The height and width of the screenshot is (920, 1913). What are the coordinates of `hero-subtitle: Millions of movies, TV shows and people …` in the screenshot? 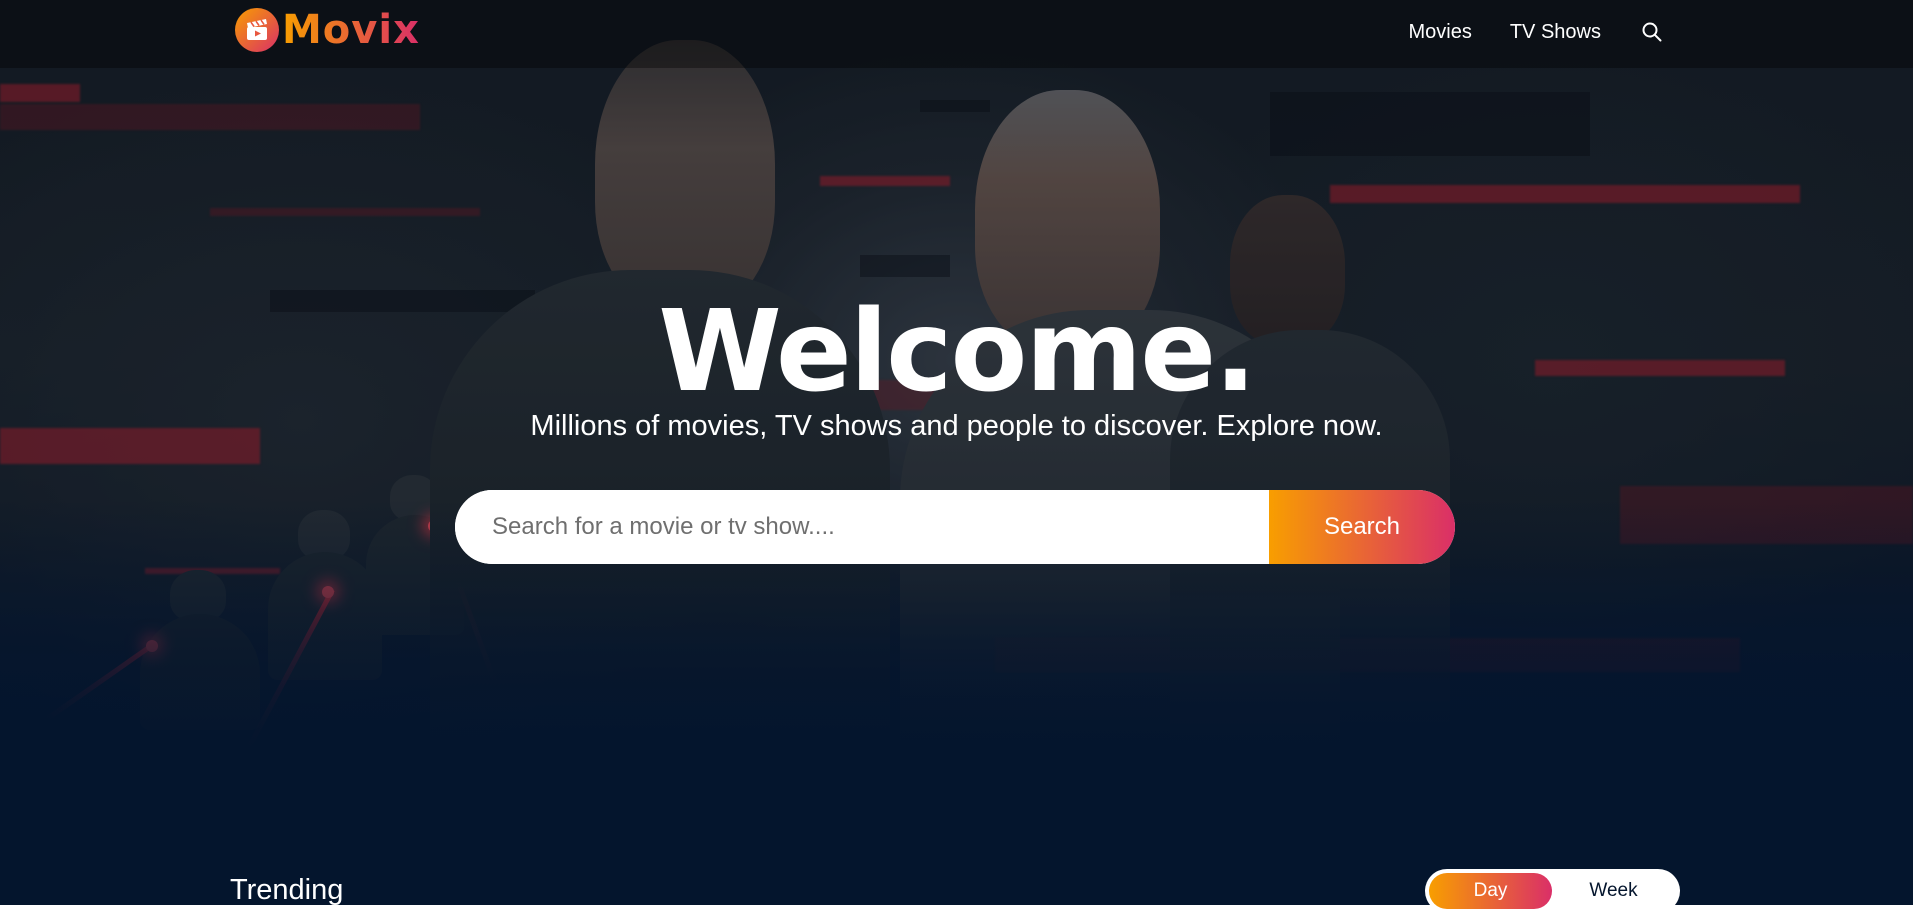 It's located at (956, 426).